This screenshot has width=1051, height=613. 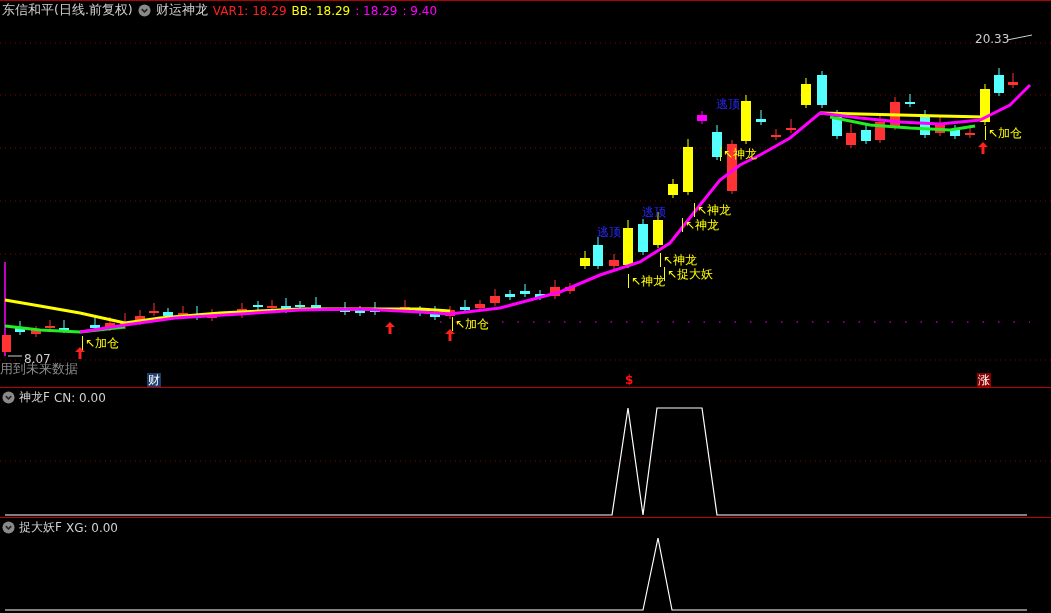 What do you see at coordinates (181, 10) in the screenshot?
I see `indicator-name: 财运神龙` at bounding box center [181, 10].